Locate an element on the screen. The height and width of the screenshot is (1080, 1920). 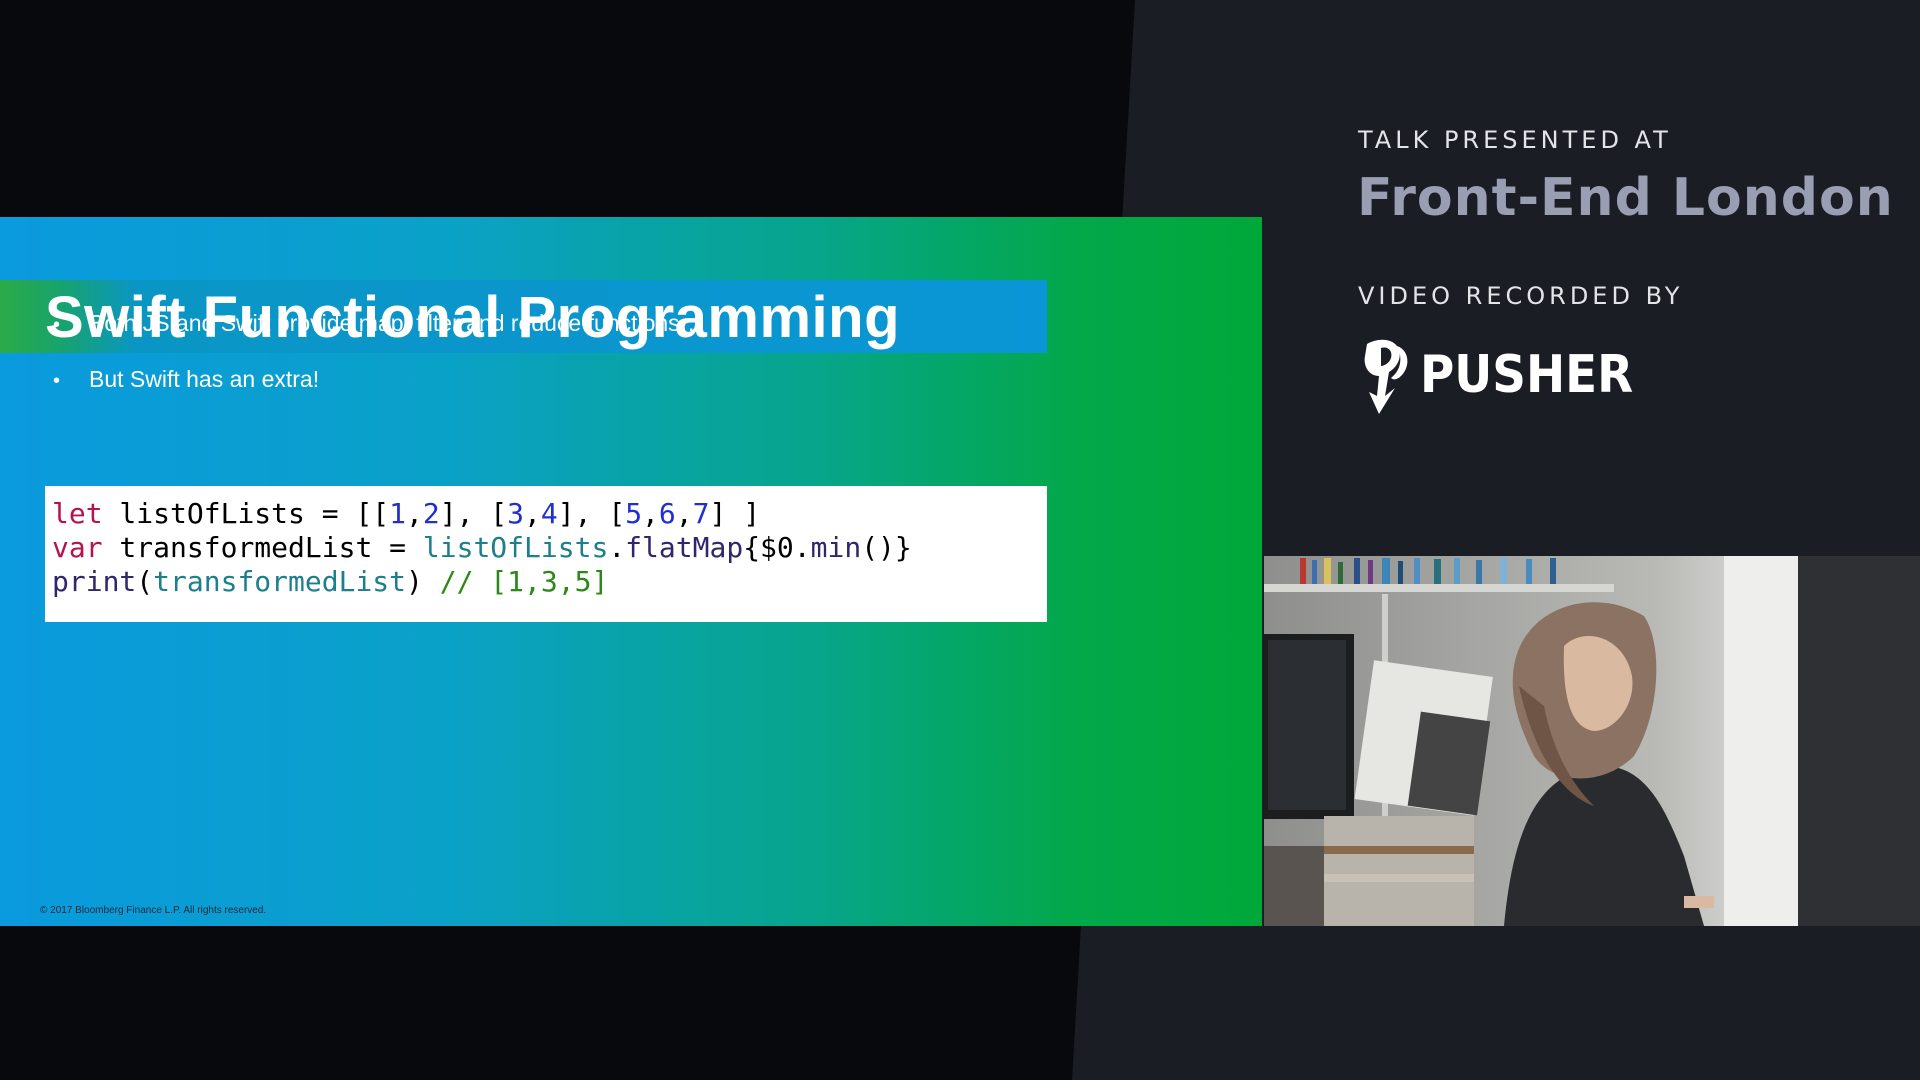
bullet-item: • But Swift has an extra! is located at coordinates (186, 379).